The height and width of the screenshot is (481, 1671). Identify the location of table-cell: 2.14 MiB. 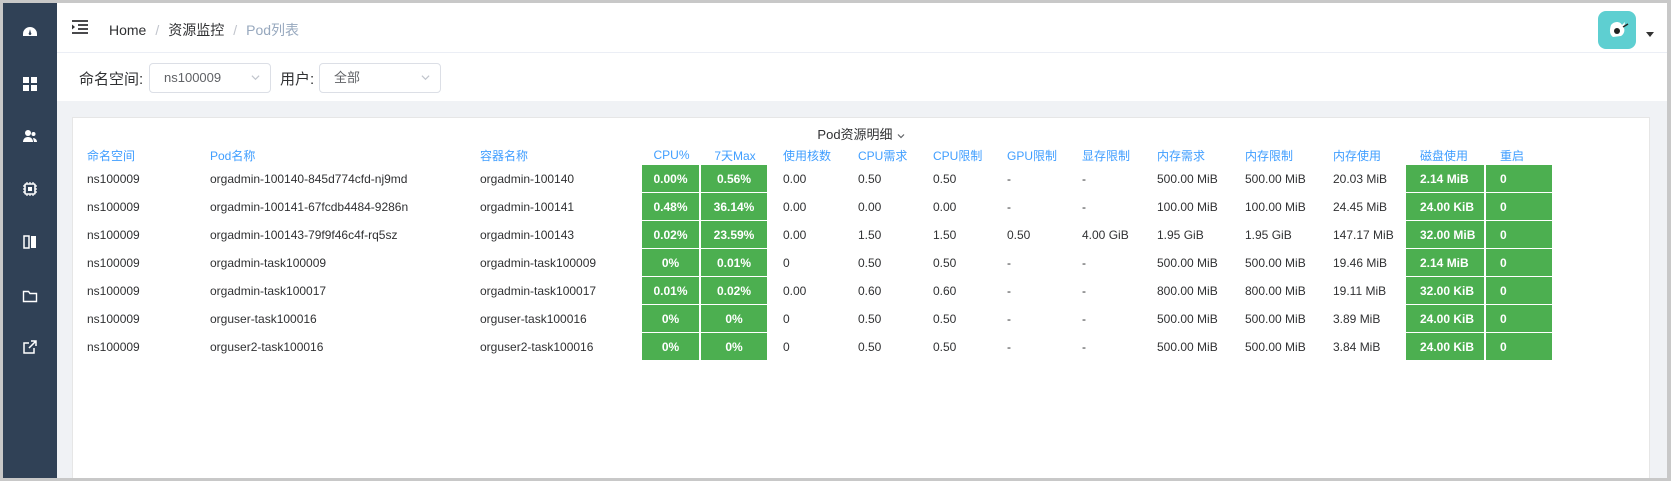
(1446, 179).